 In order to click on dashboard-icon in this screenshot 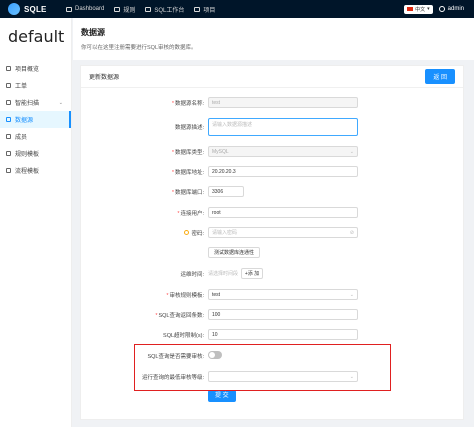, I will do `click(69, 9)`.